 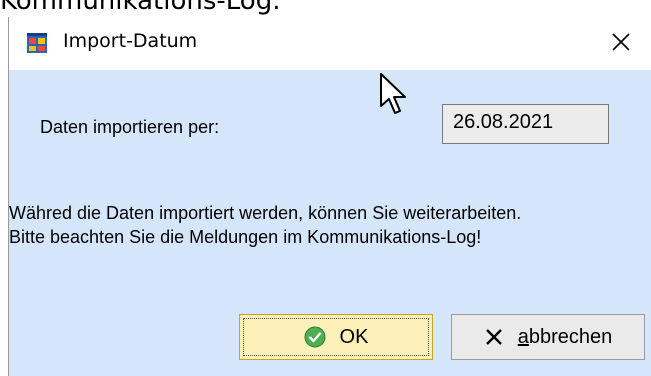 What do you see at coordinates (494, 337) in the screenshot?
I see `x-icon` at bounding box center [494, 337].